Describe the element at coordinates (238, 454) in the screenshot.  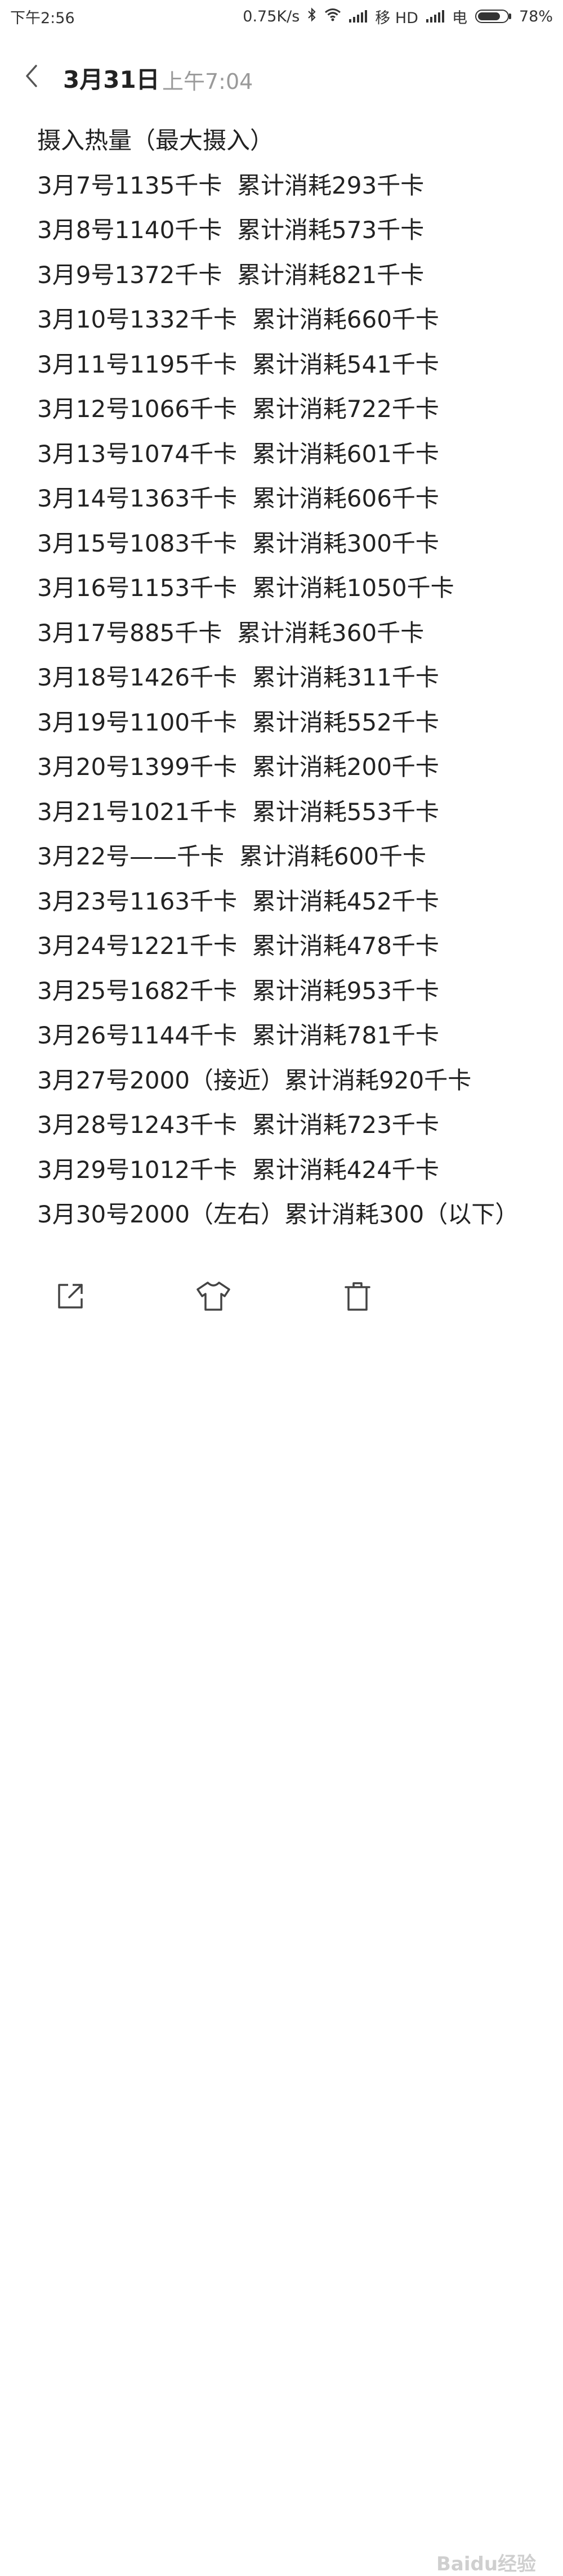
I see `note-line: 3月13号1074千卡 累计消耗601千卡` at that location.